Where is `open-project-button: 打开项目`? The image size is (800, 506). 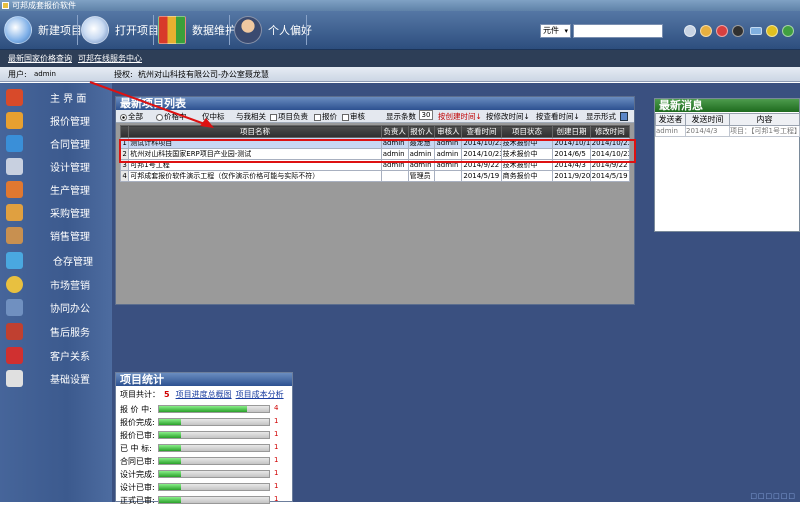
open-project-button: 打开项目 is located at coordinates (120, 30).